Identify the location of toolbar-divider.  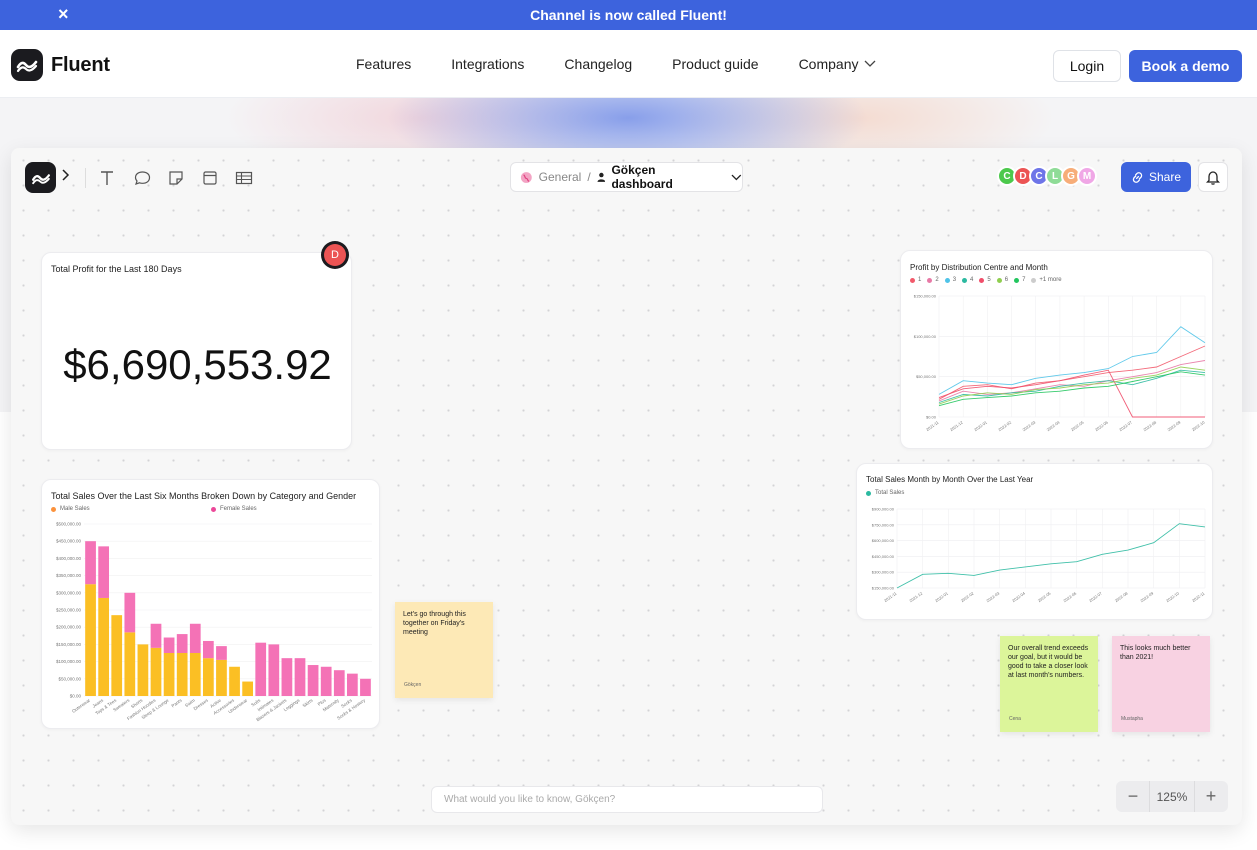
(85, 178).